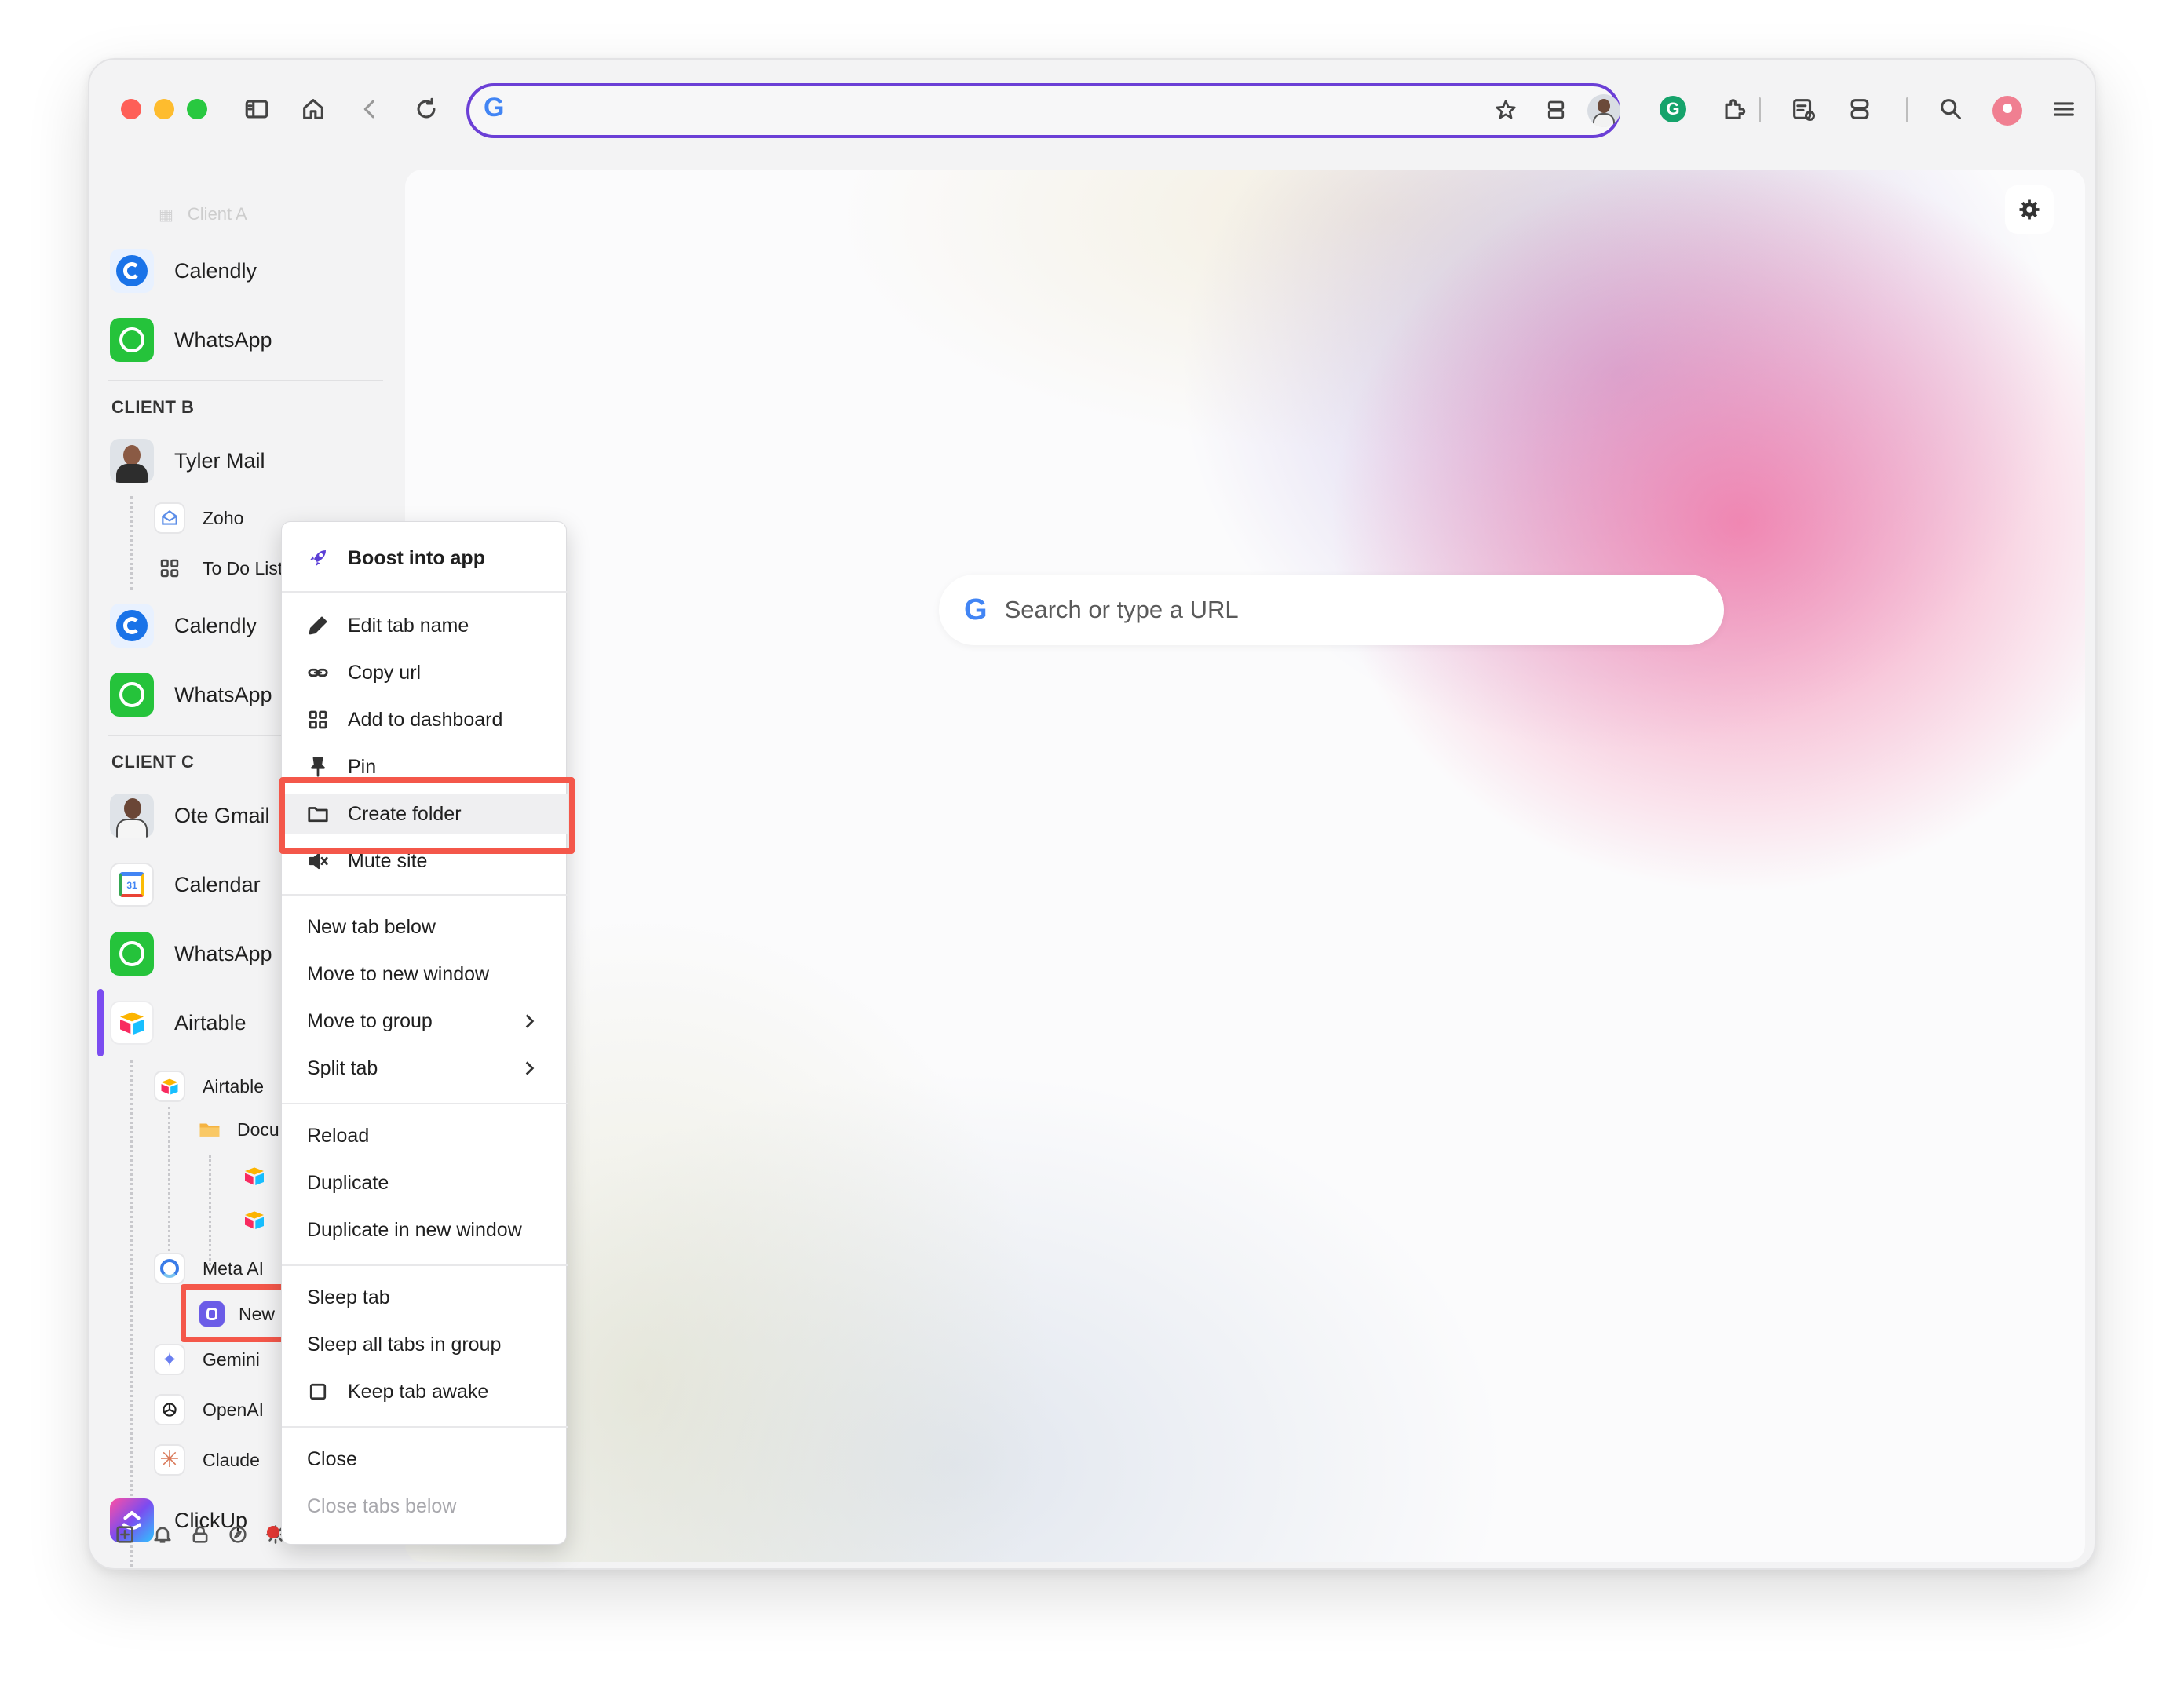  What do you see at coordinates (231, 1359) in the screenshot?
I see `sidebar-item-label: Gemini` at bounding box center [231, 1359].